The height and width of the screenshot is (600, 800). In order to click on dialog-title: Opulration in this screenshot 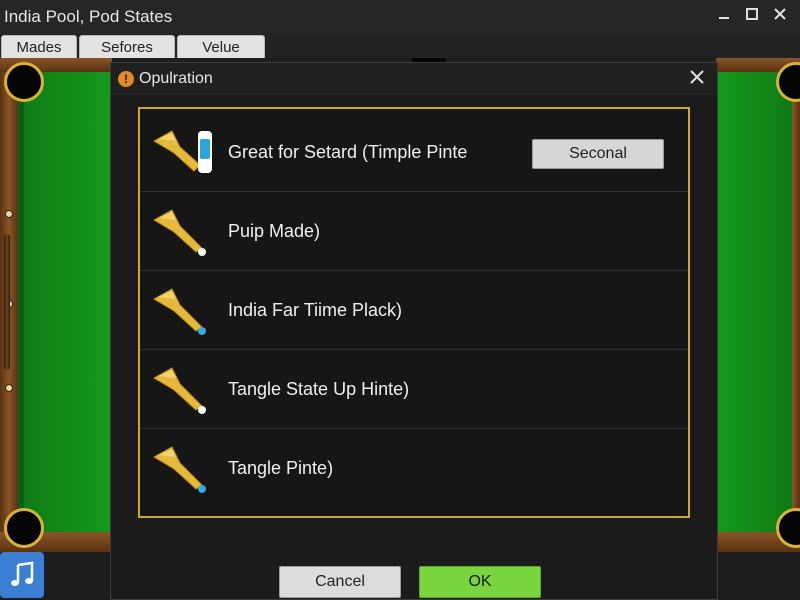, I will do `click(176, 78)`.